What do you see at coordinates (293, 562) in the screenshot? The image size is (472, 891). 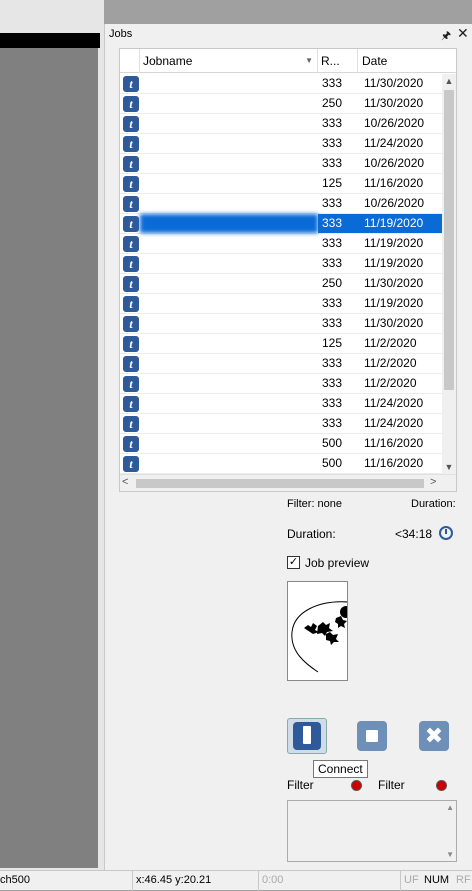 I see `job-preview-checkbox: ✓` at bounding box center [293, 562].